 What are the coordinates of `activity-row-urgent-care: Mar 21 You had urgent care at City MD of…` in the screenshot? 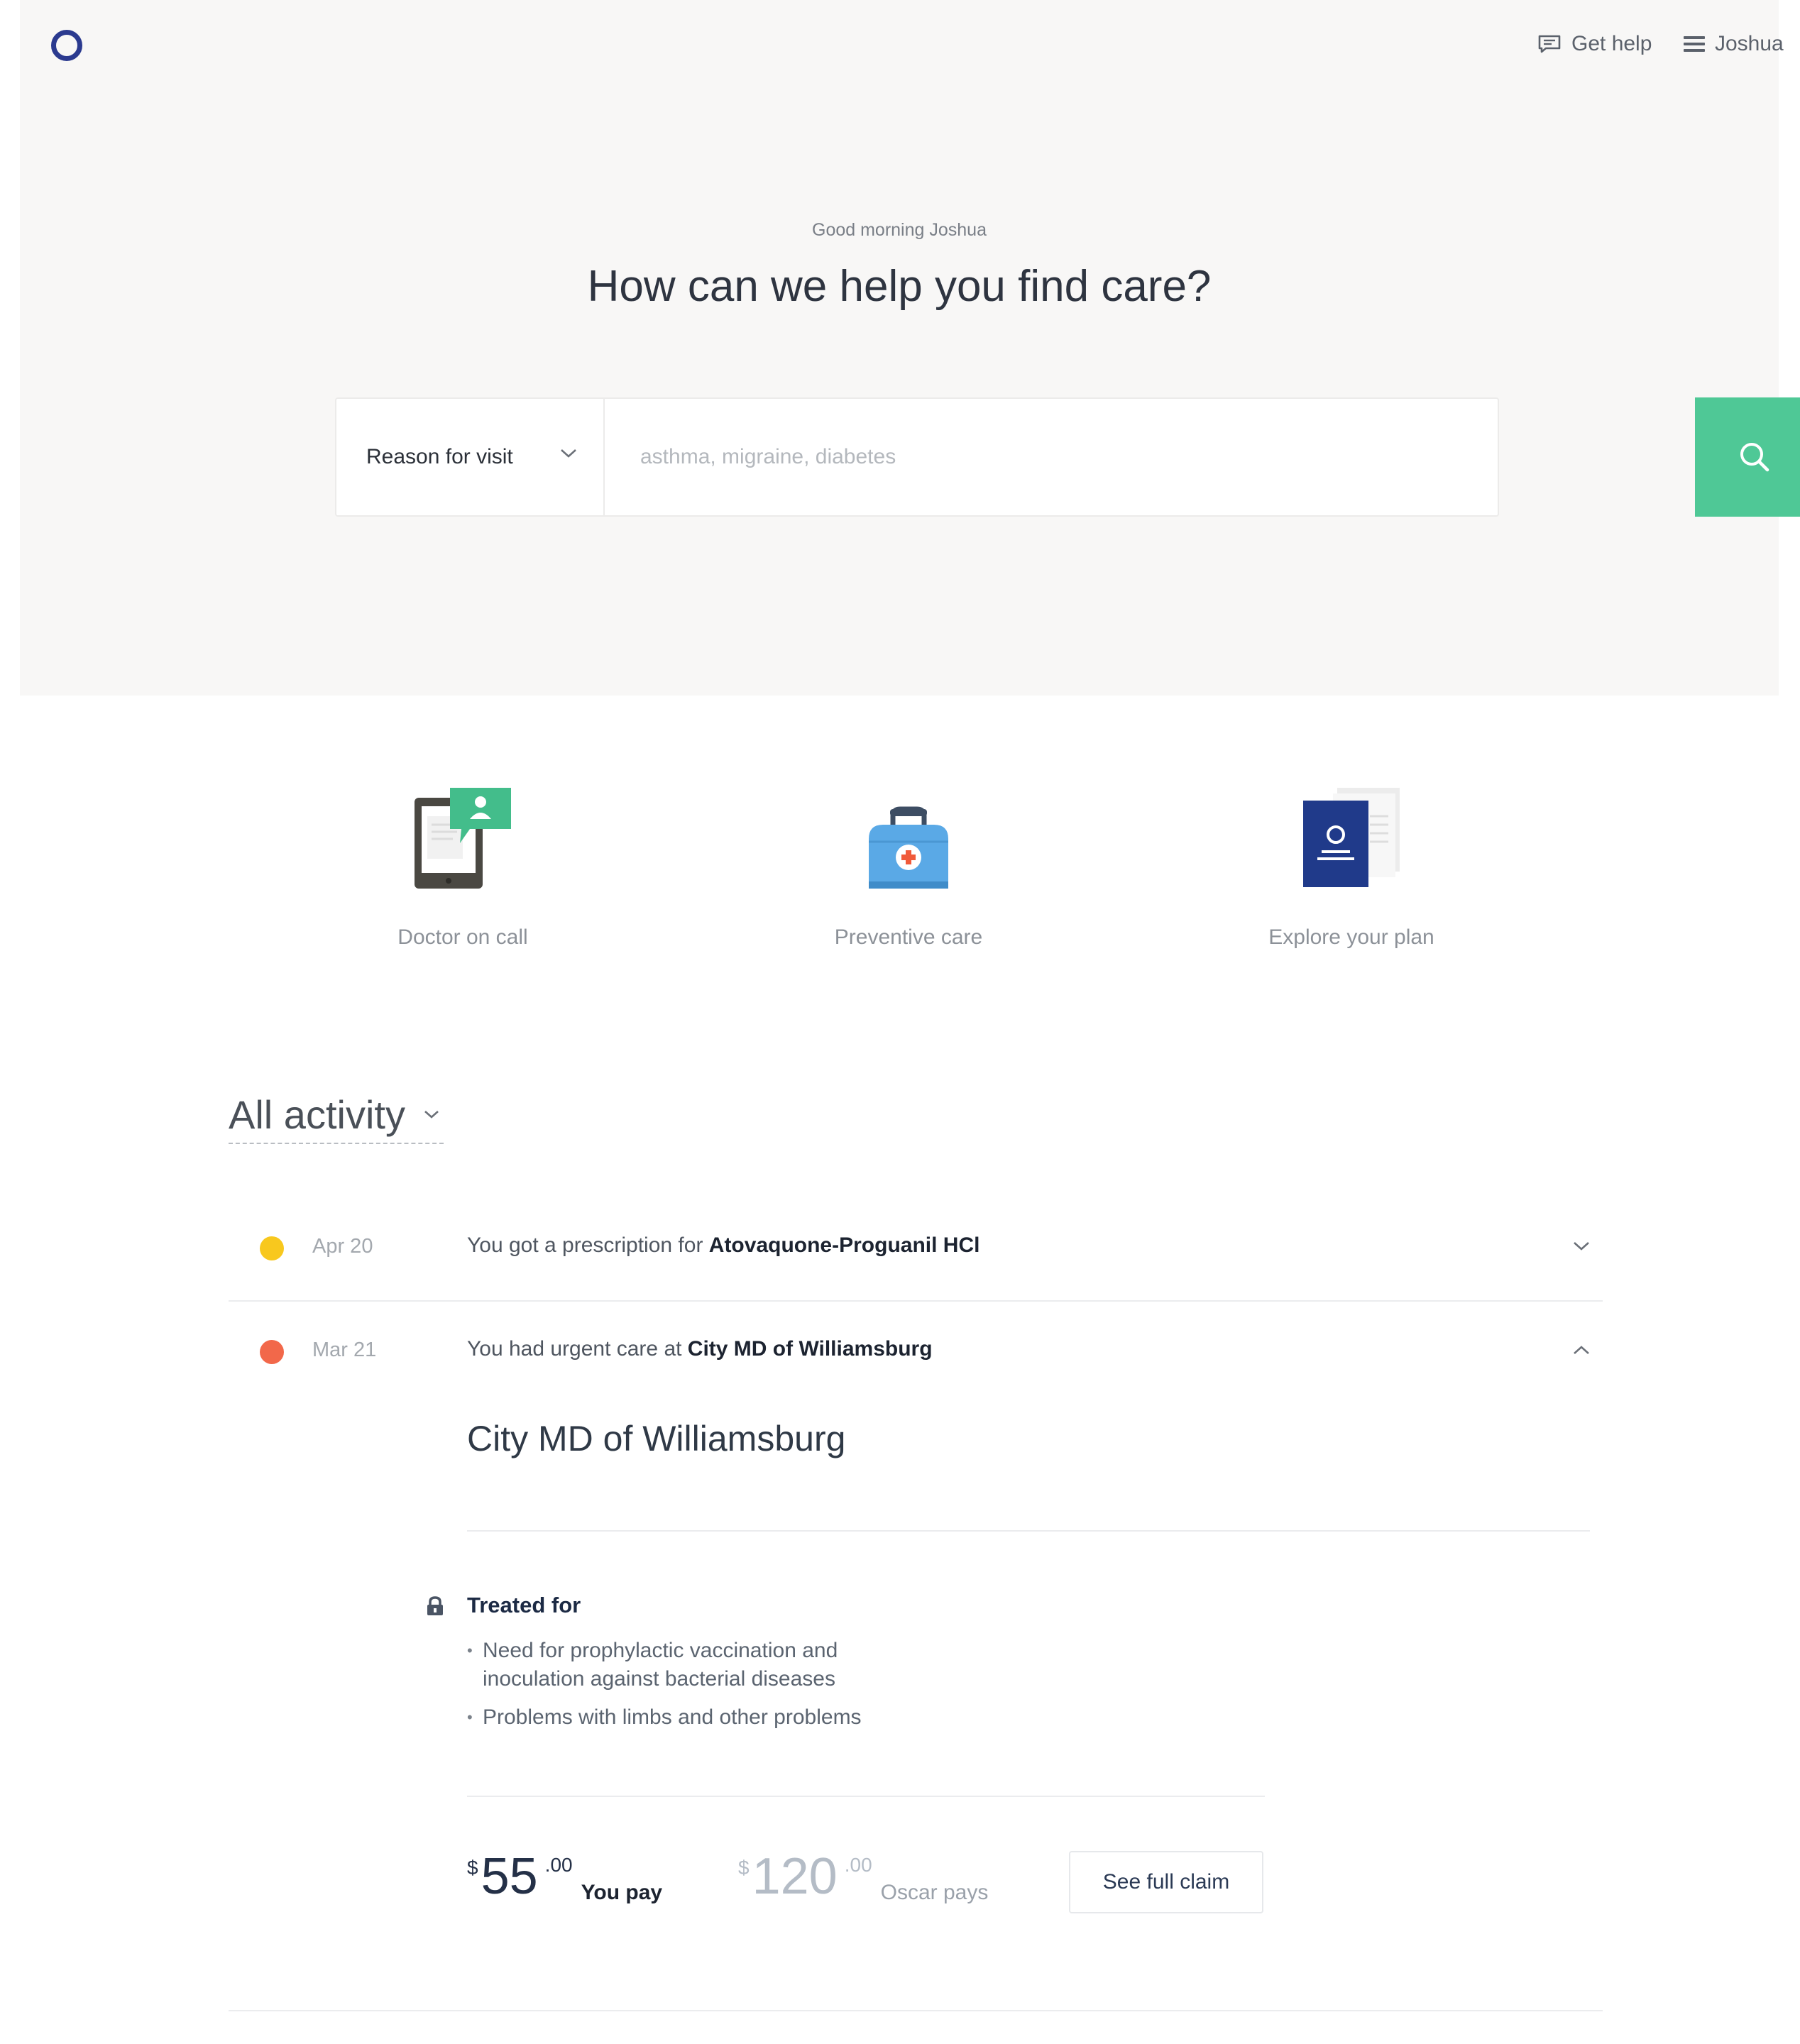 It's located at (916, 1353).